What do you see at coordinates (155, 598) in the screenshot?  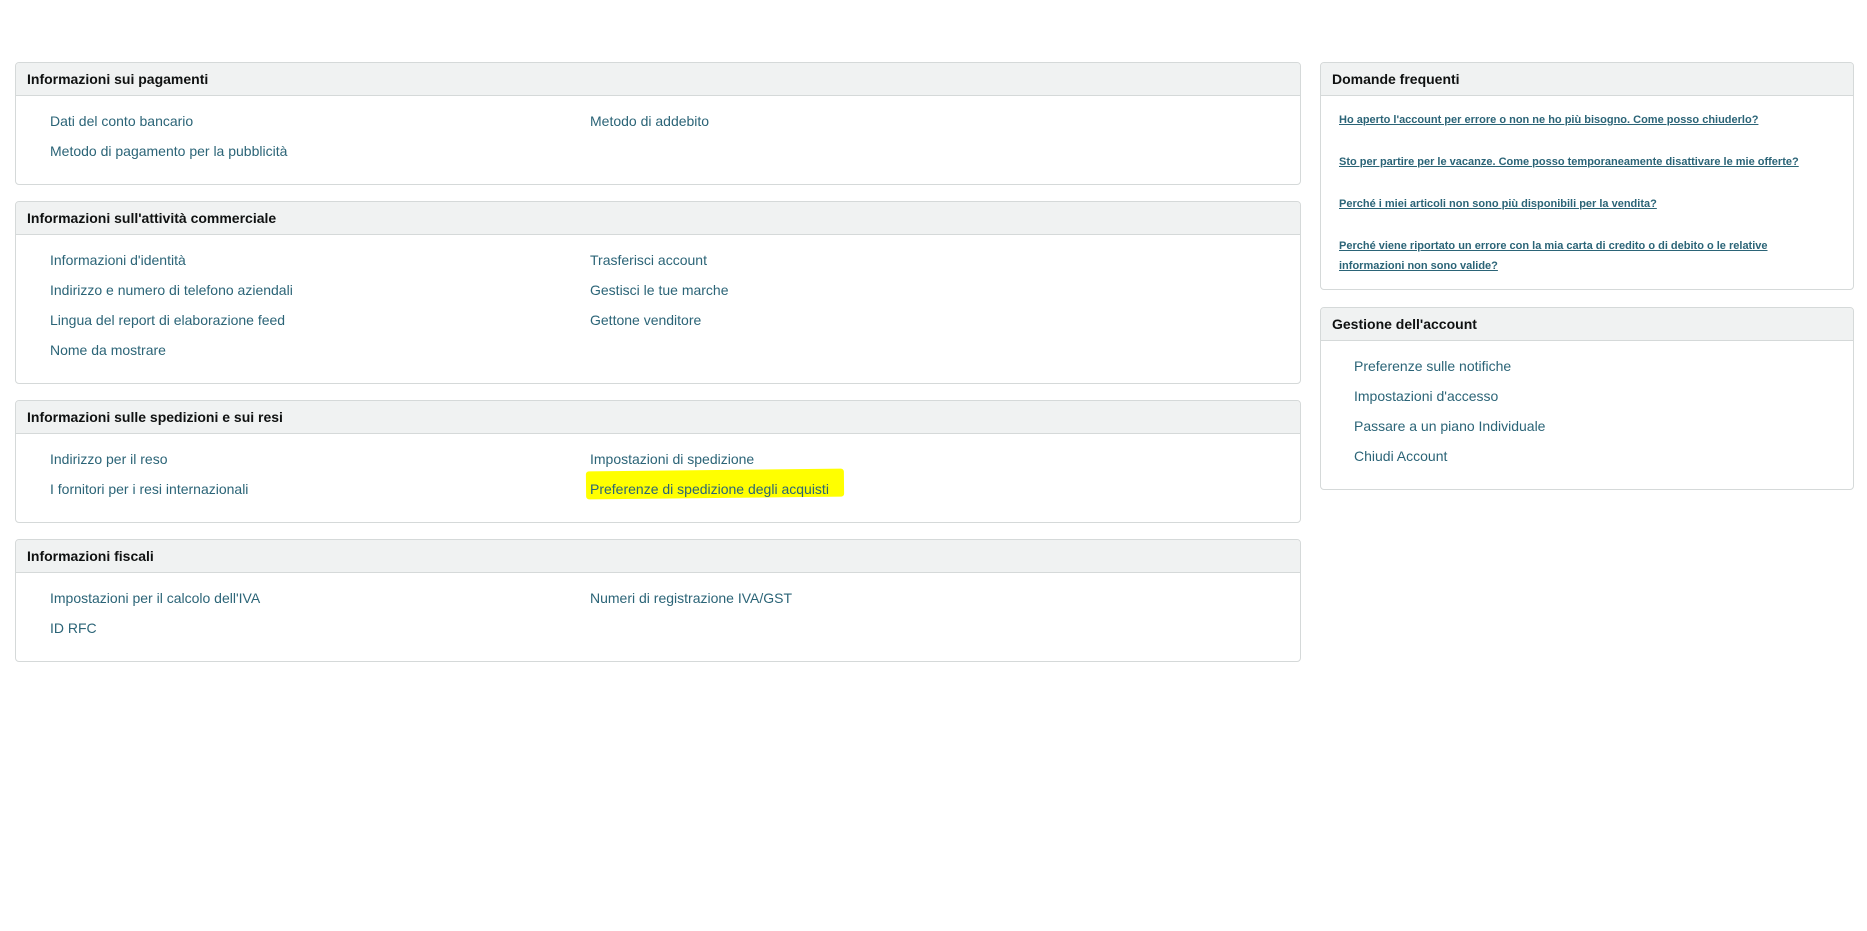 I see `vat-calculation-settings-link: Impostazioni per il calcolo dell'IVA` at bounding box center [155, 598].